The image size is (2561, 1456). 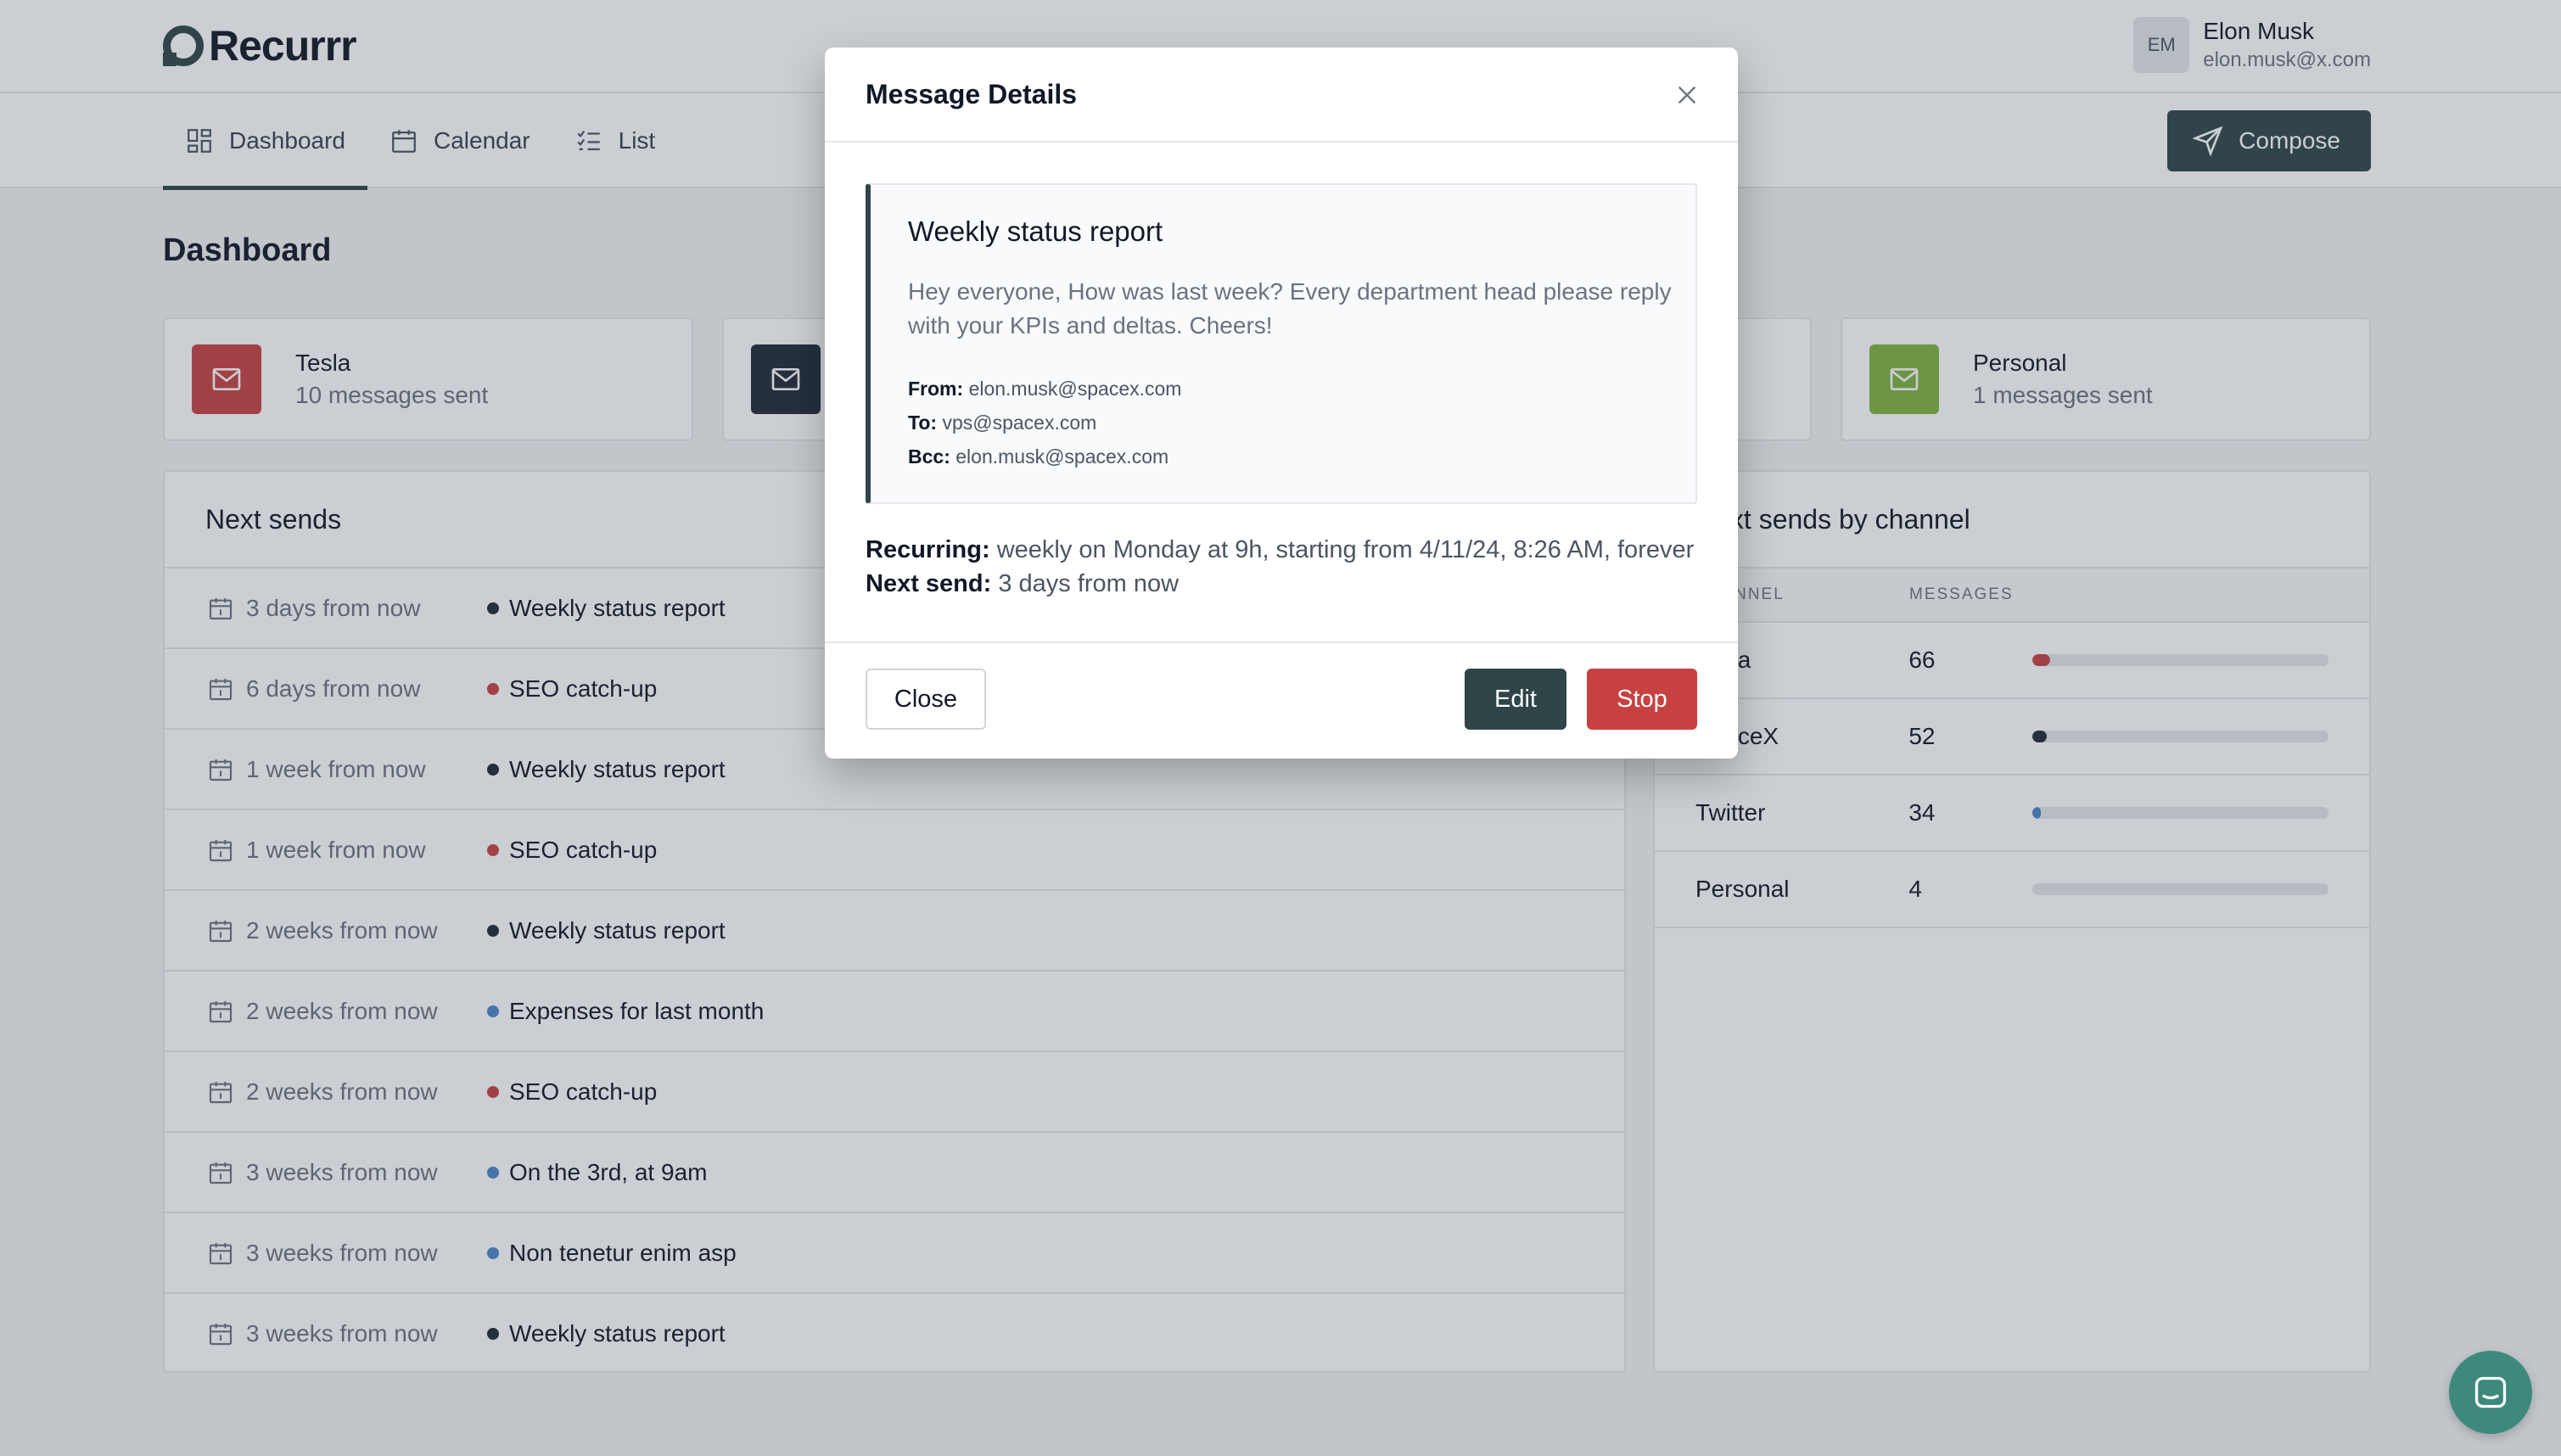 I want to click on close-button: Close, so click(x=926, y=700).